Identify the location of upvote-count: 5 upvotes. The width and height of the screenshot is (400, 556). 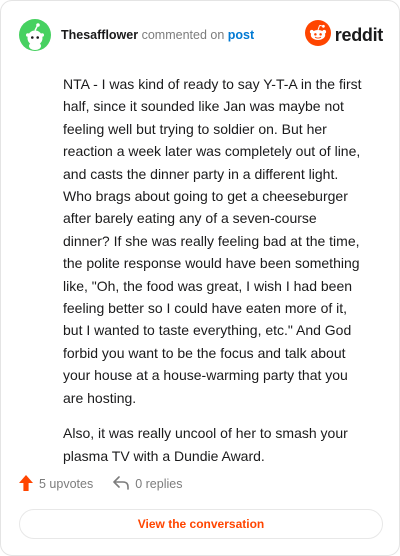
(66, 484).